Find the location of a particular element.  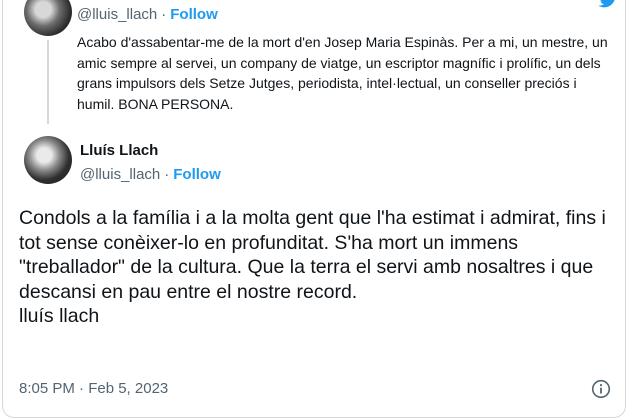

parent-avatar is located at coordinates (48, 18).